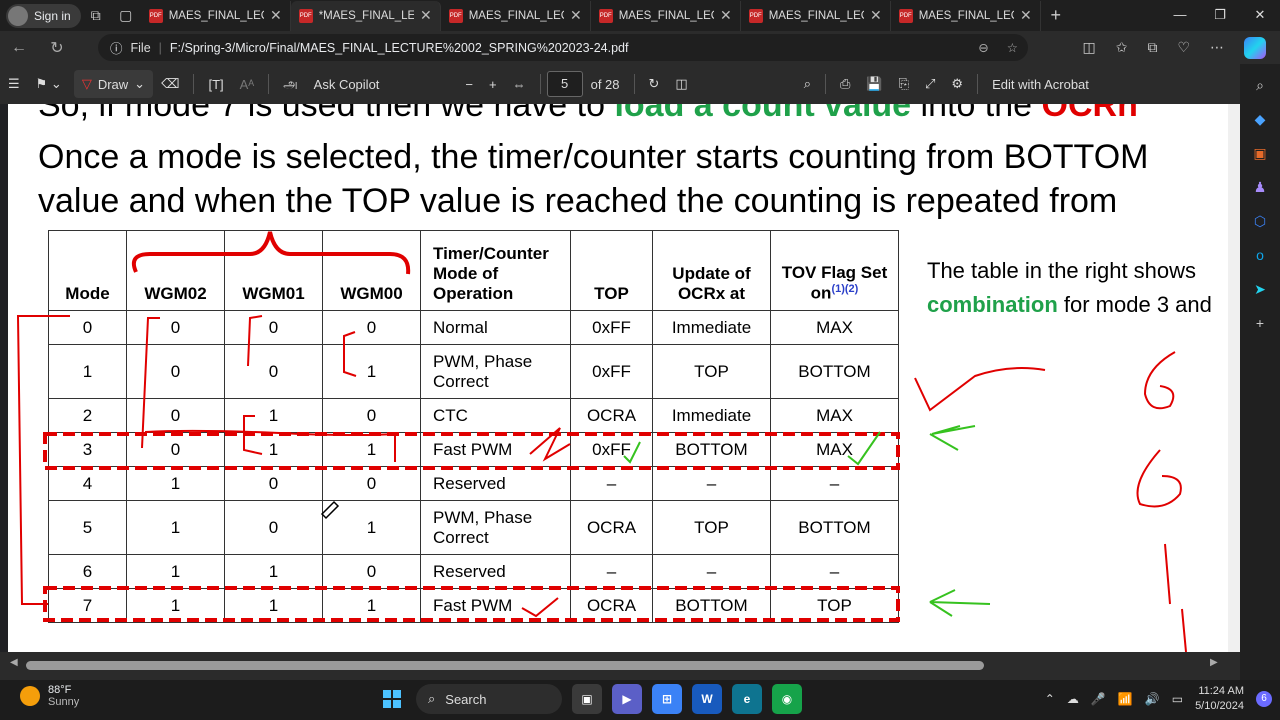 This screenshot has height=720, width=1280. Describe the element at coordinates (1260, 153) in the screenshot. I see `sidebar-tools-icon: ▣` at that location.